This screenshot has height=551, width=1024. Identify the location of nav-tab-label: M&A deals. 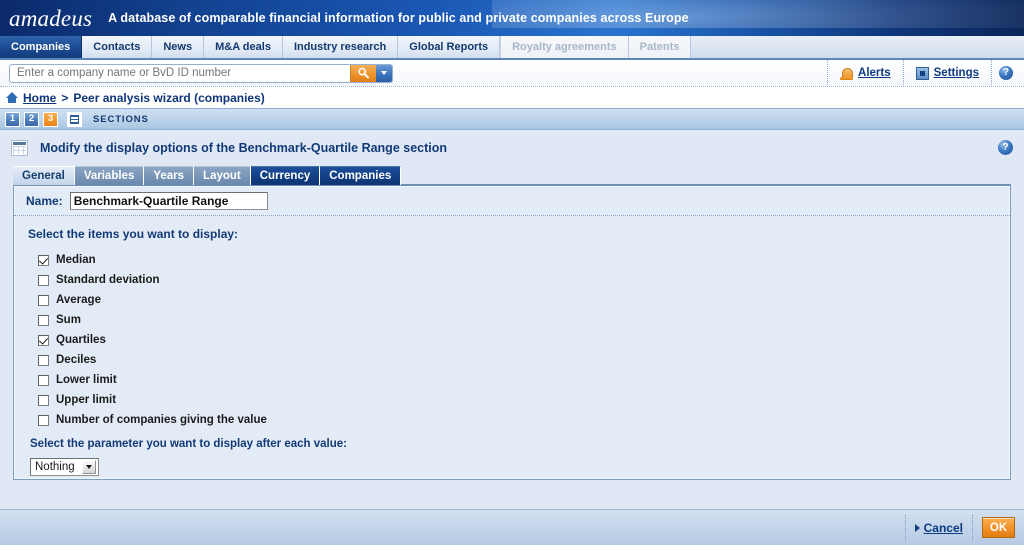
(243, 47).